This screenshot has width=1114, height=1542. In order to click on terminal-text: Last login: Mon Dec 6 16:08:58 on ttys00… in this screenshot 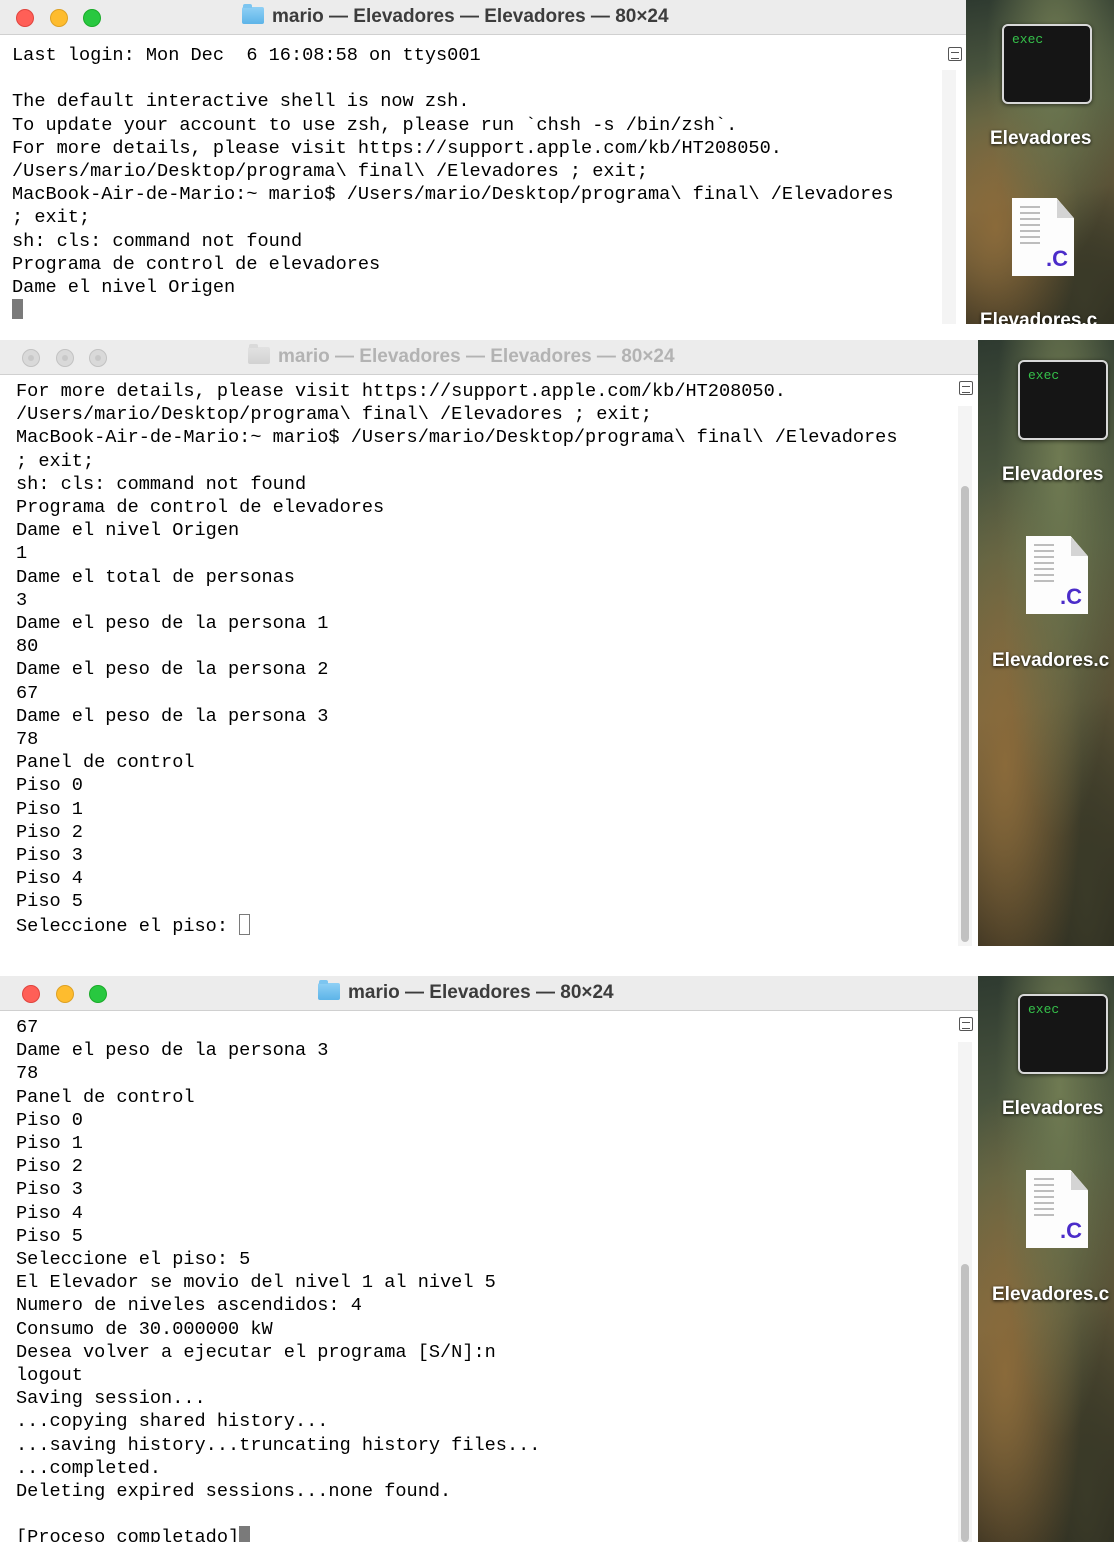, I will do `click(453, 172)`.